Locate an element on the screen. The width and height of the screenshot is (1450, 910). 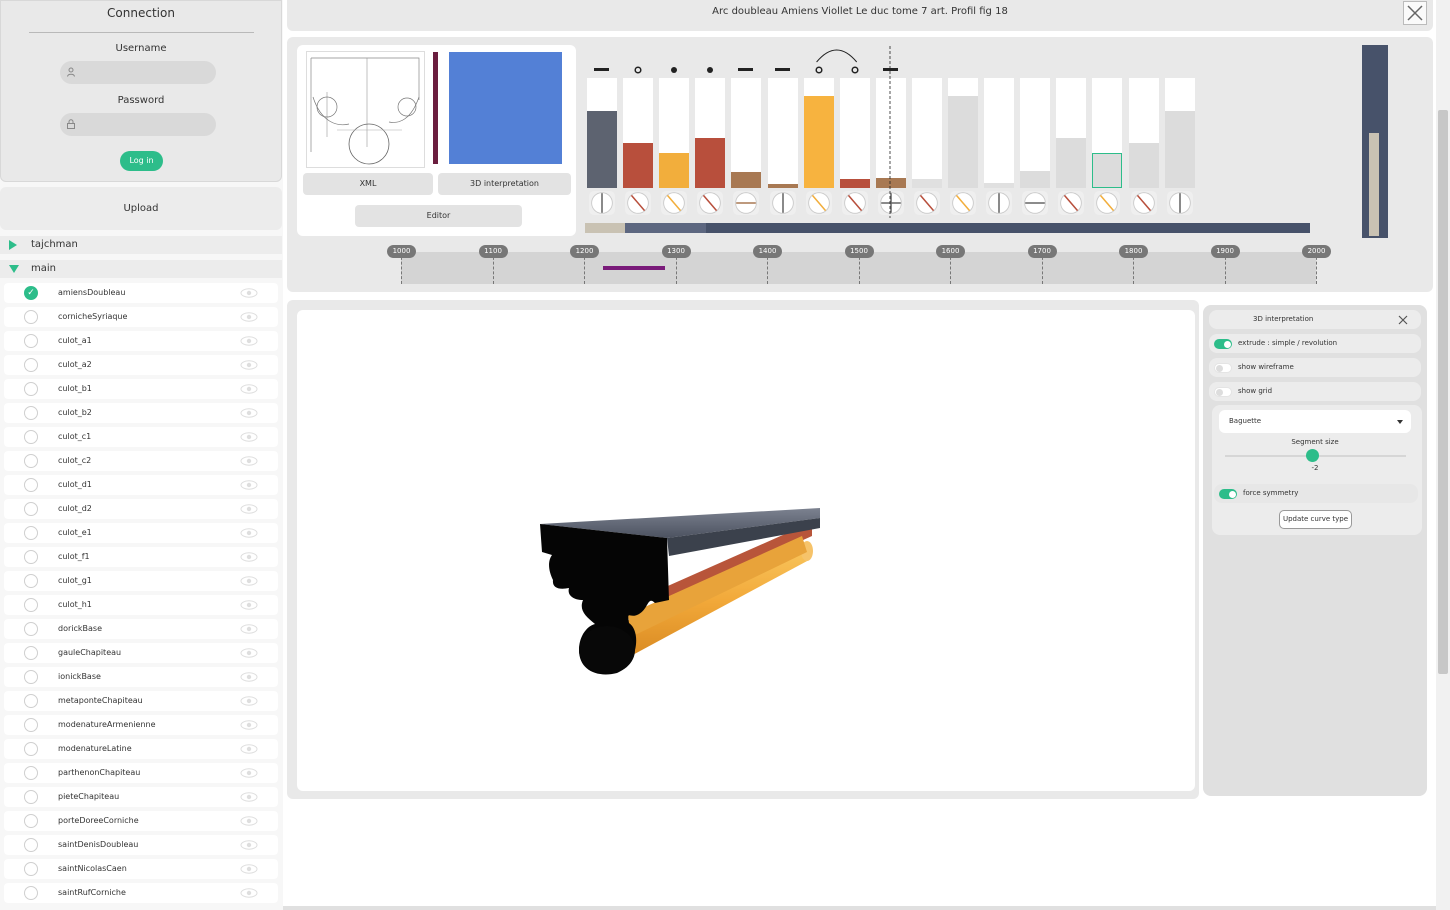
file-row: culot_a1 is located at coordinates (141, 341).